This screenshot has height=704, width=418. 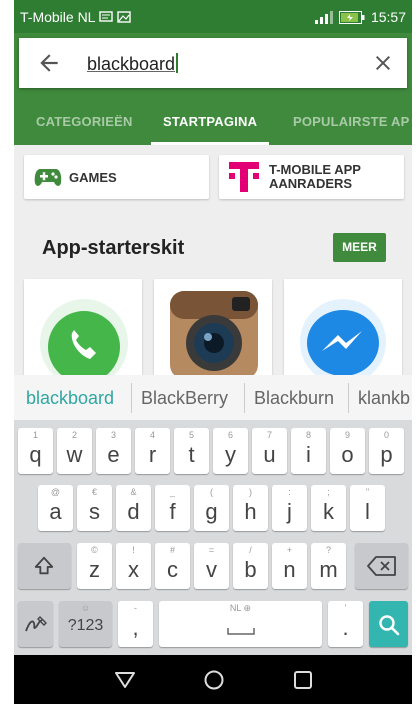 I want to click on key-hint: =, so click(x=211, y=550).